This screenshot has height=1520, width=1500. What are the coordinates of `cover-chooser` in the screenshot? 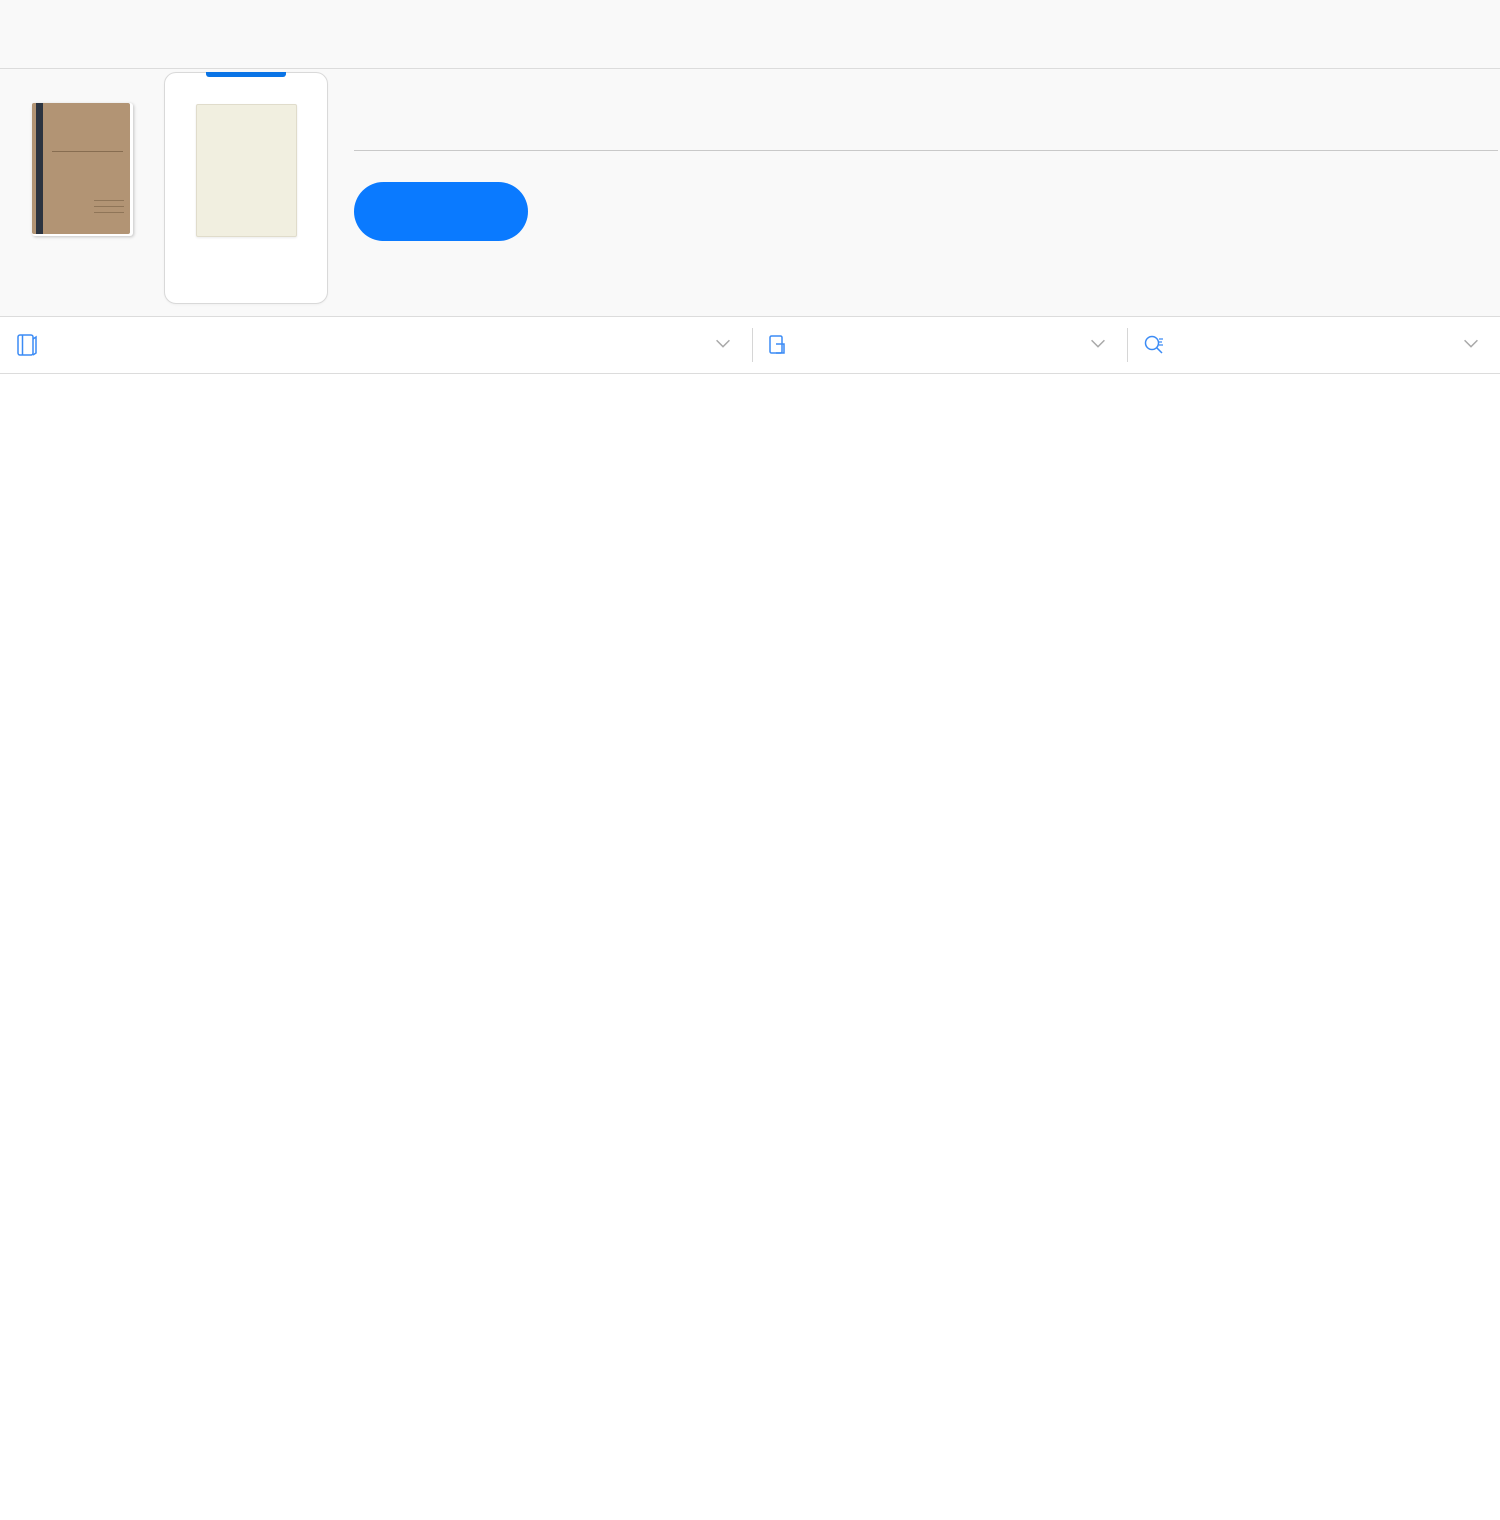 It's located at (82, 152).